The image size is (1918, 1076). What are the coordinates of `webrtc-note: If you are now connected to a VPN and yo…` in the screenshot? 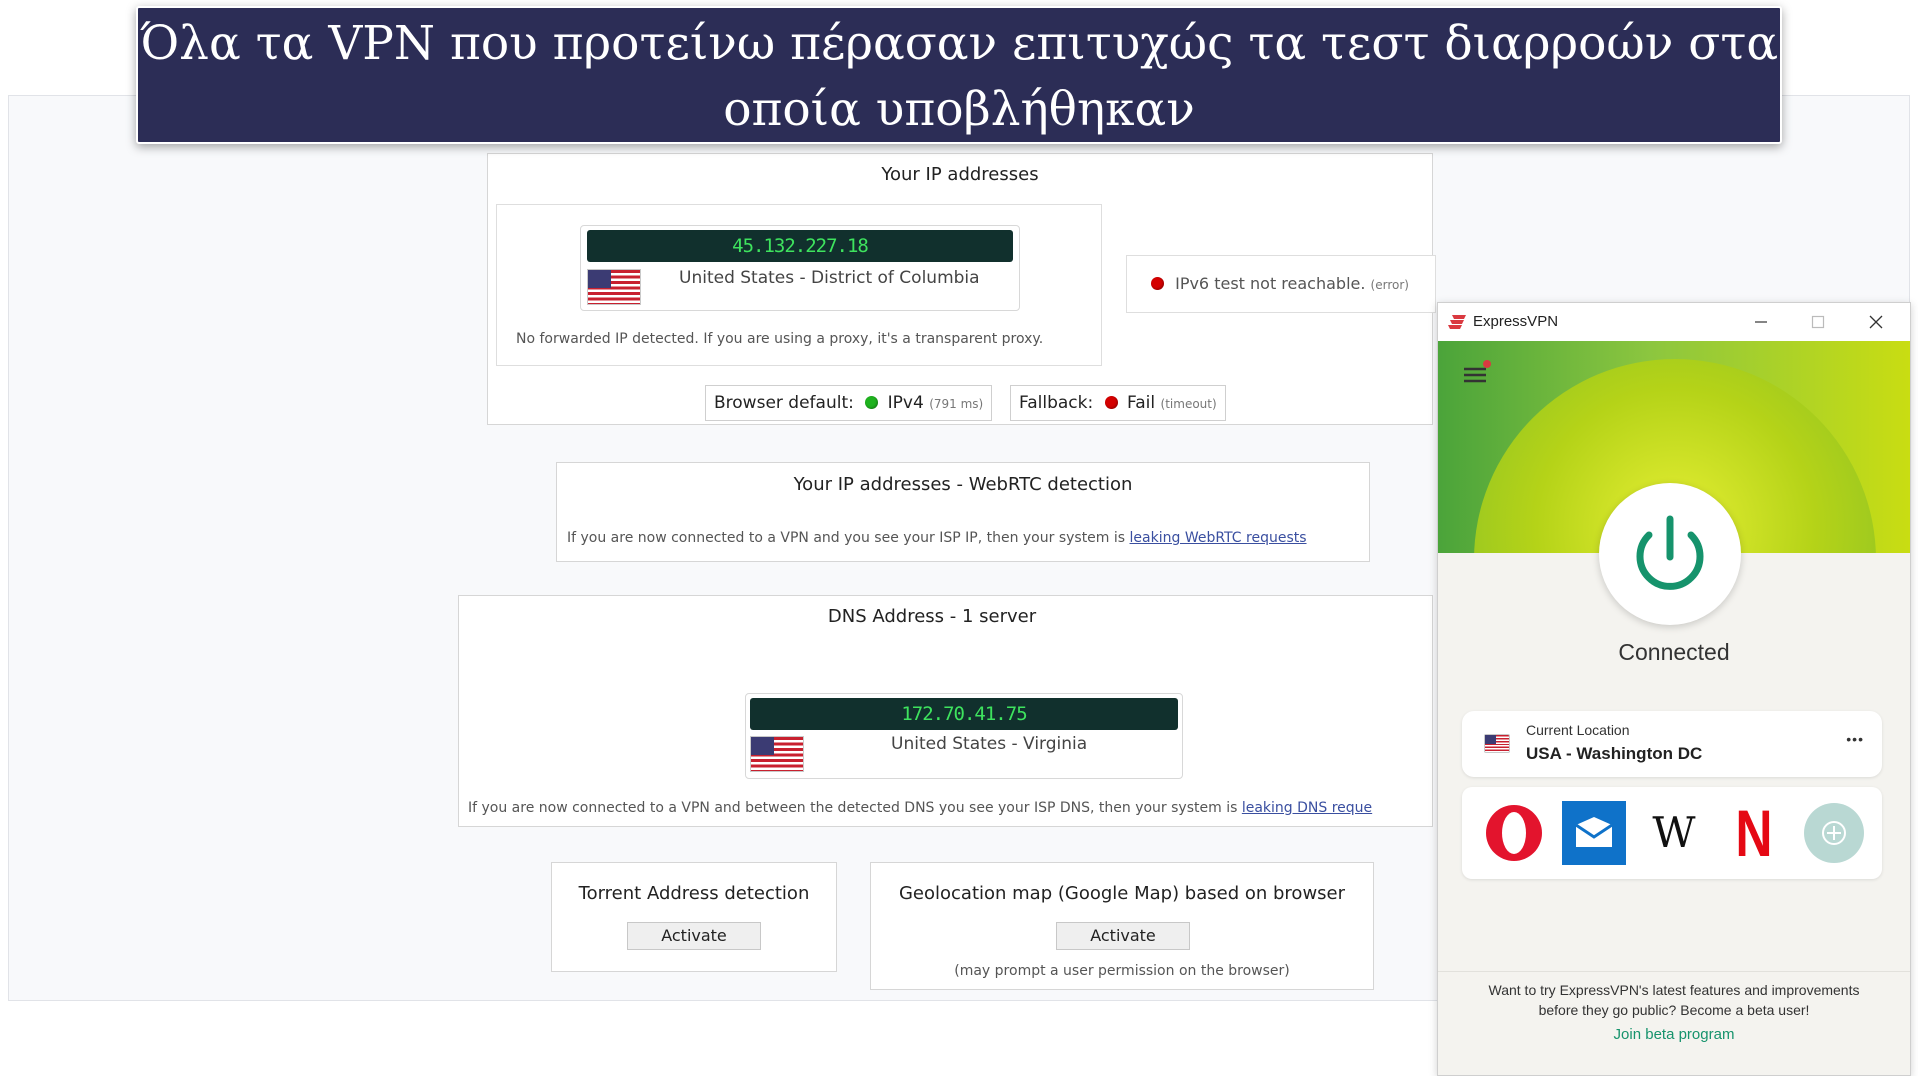 It's located at (937, 538).